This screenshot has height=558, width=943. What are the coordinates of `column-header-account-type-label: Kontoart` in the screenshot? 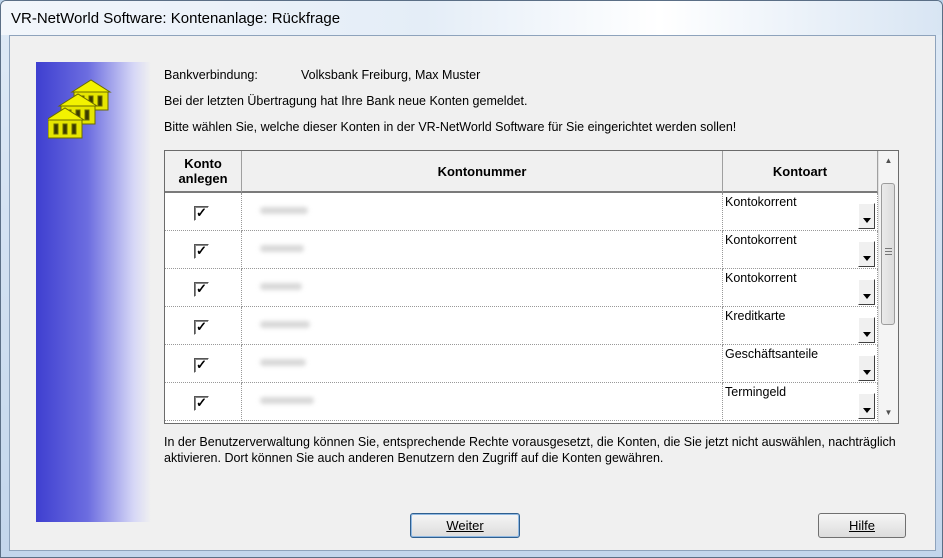 It's located at (800, 171).